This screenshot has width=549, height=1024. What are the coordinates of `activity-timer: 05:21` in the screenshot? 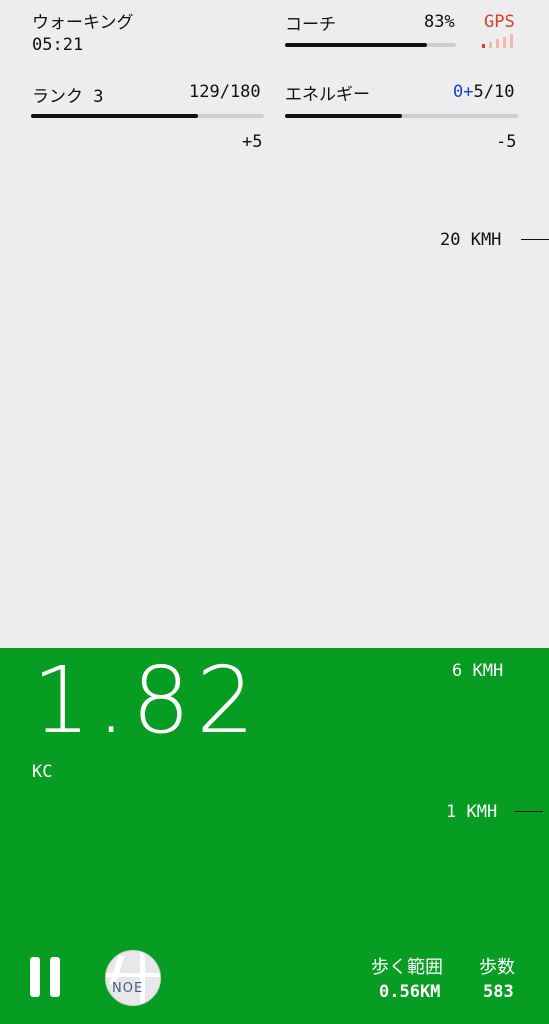 It's located at (58, 45).